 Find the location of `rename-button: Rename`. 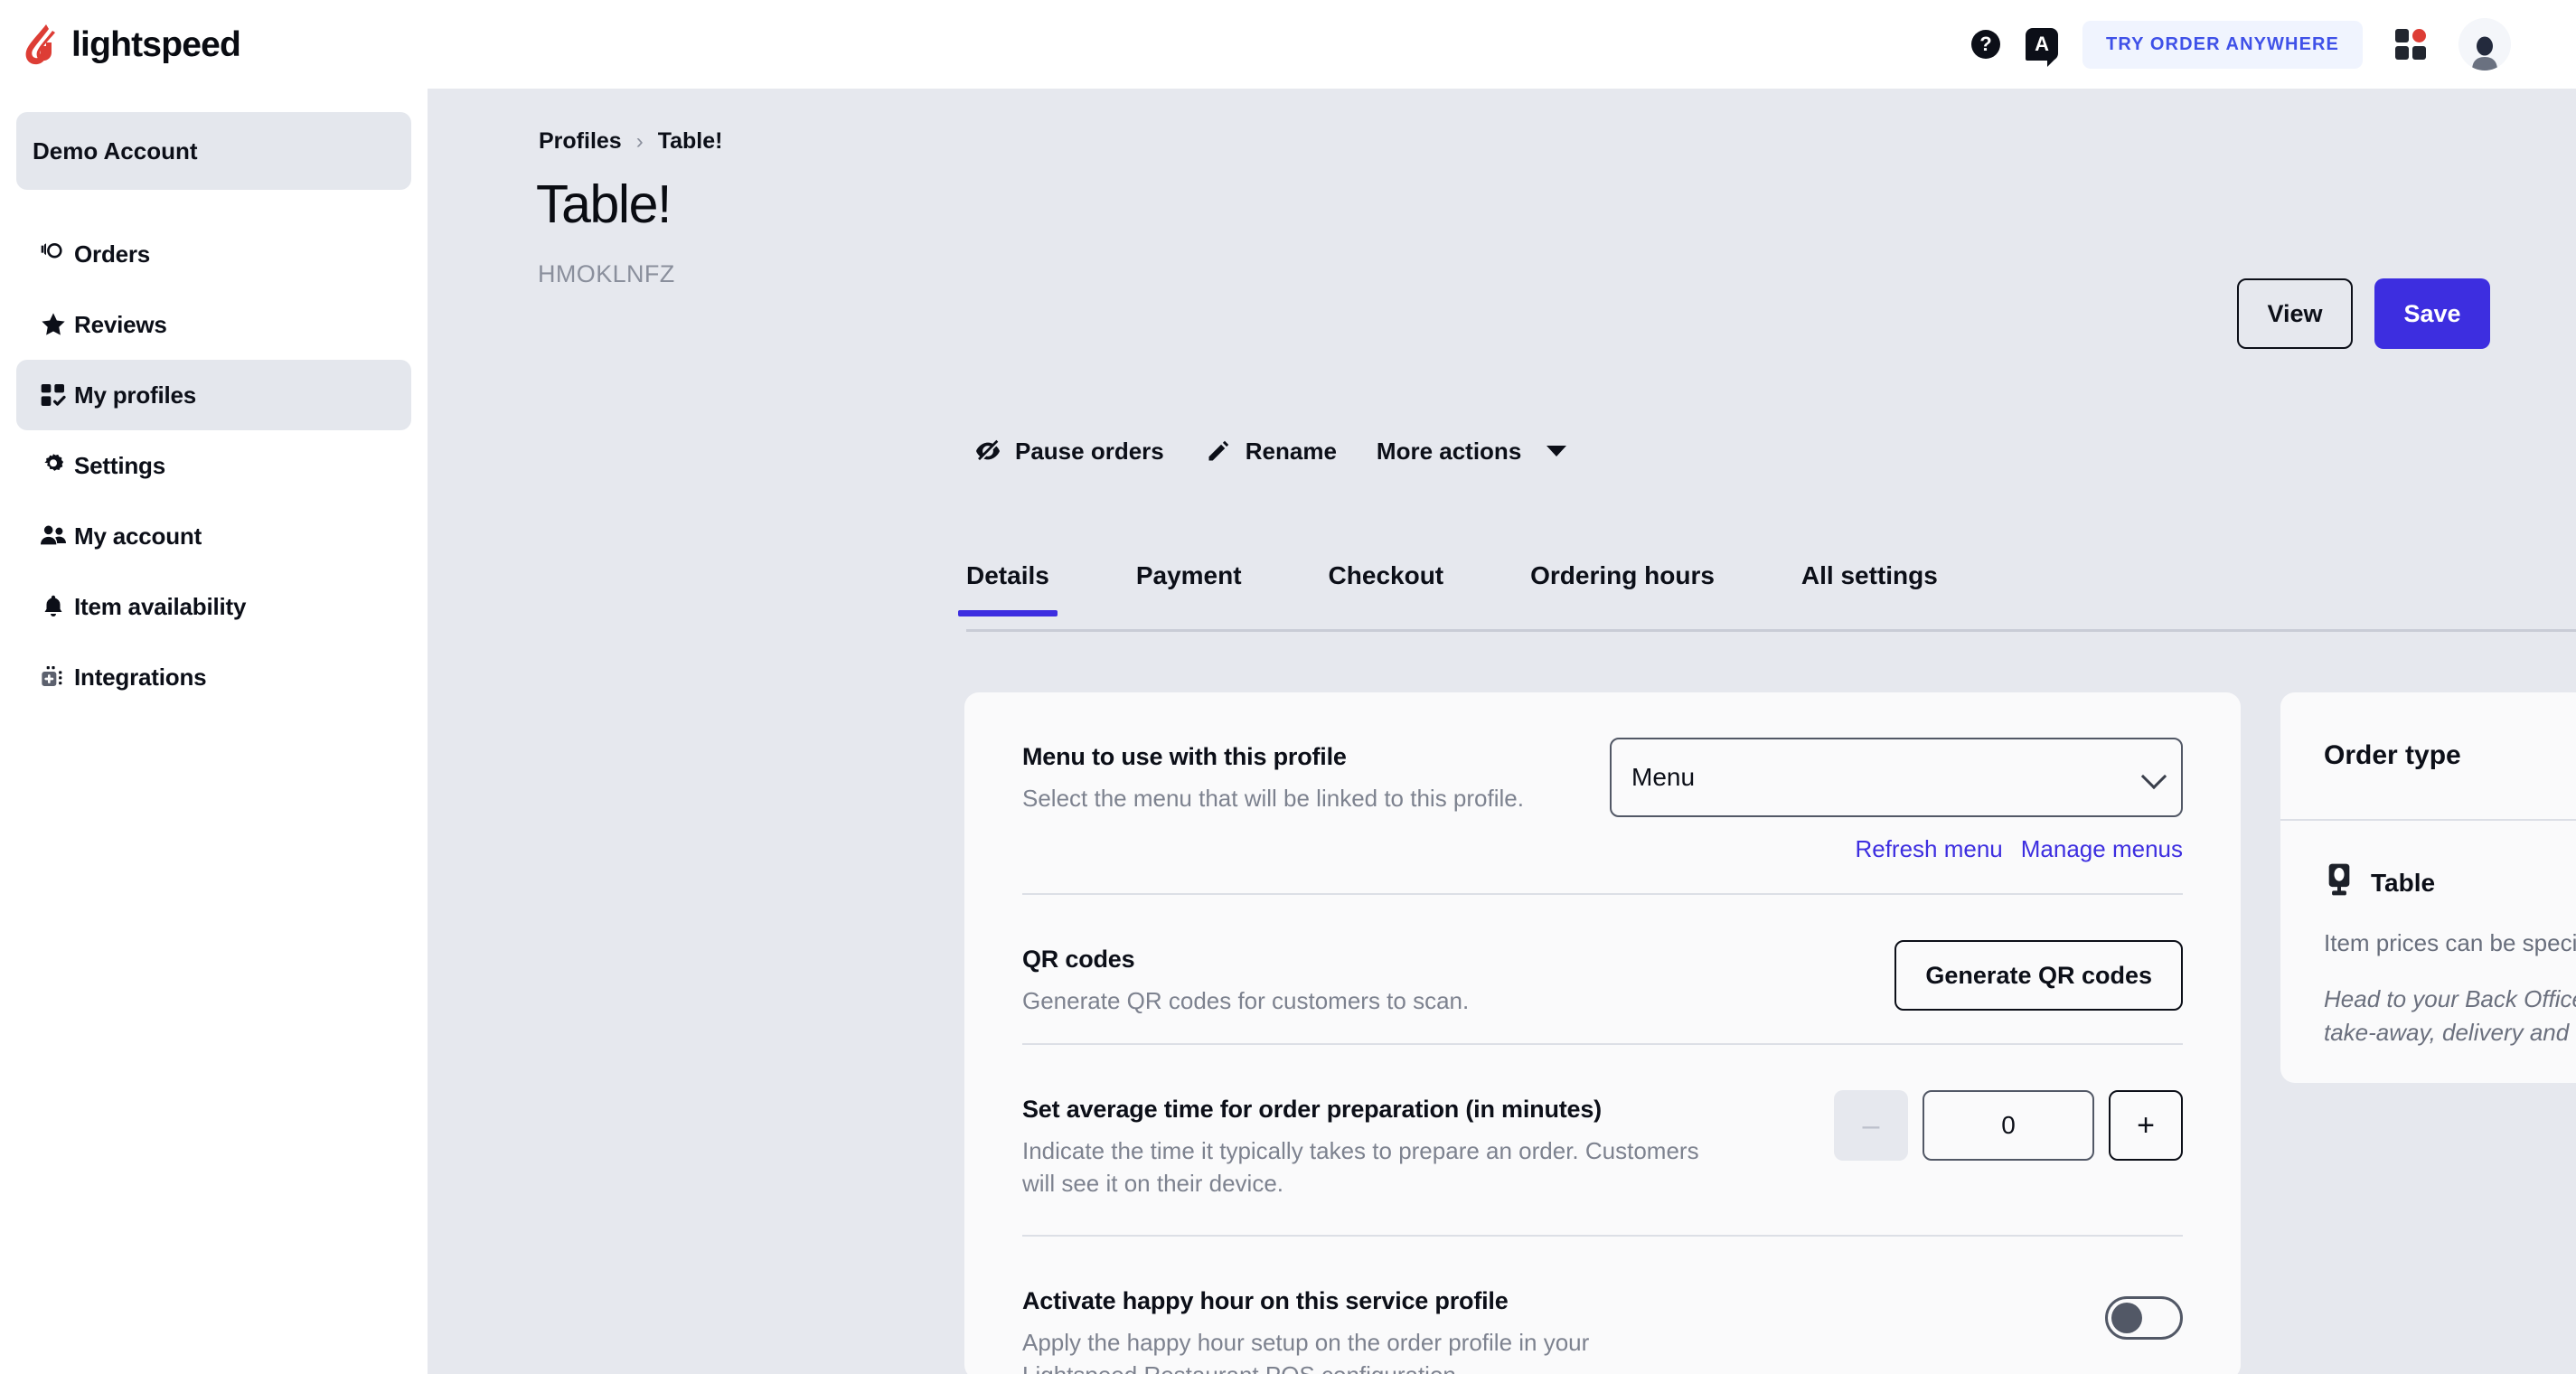

rename-button: Rename is located at coordinates (1270, 451).